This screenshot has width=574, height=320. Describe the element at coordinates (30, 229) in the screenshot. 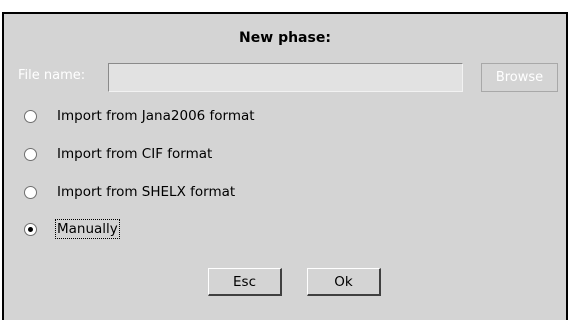

I see `radio-button-selected` at that location.